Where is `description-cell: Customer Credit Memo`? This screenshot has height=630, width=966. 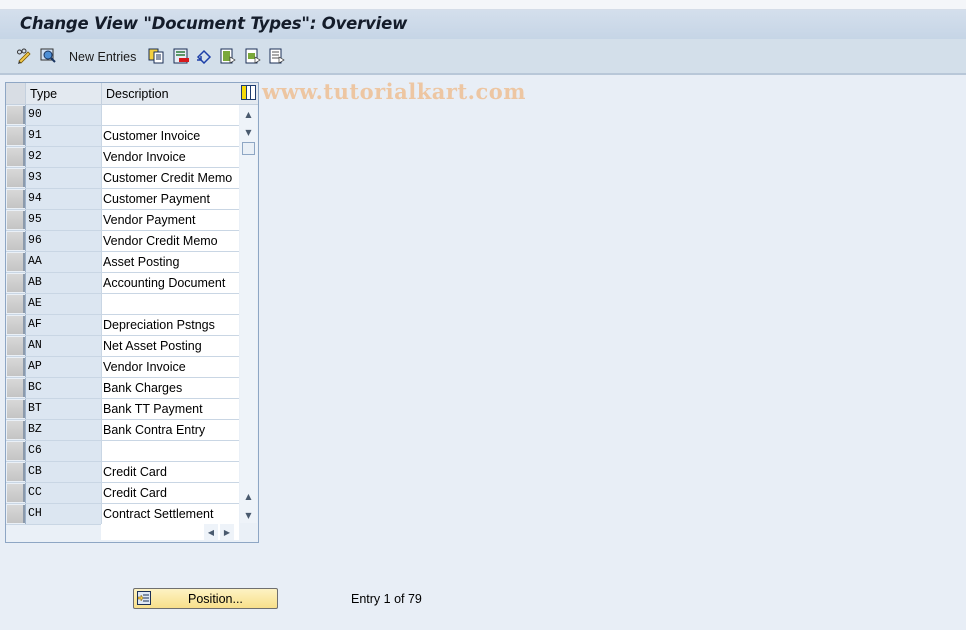
description-cell: Customer Credit Memo is located at coordinates (170, 178).